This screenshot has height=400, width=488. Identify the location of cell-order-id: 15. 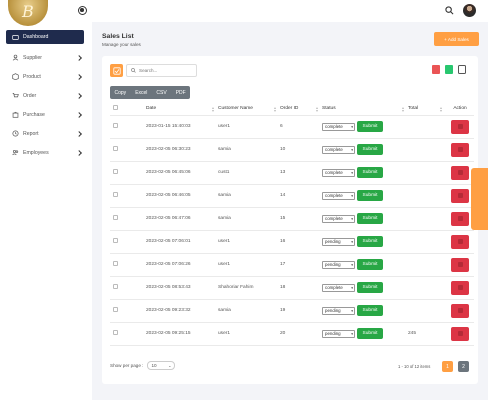
(301, 219).